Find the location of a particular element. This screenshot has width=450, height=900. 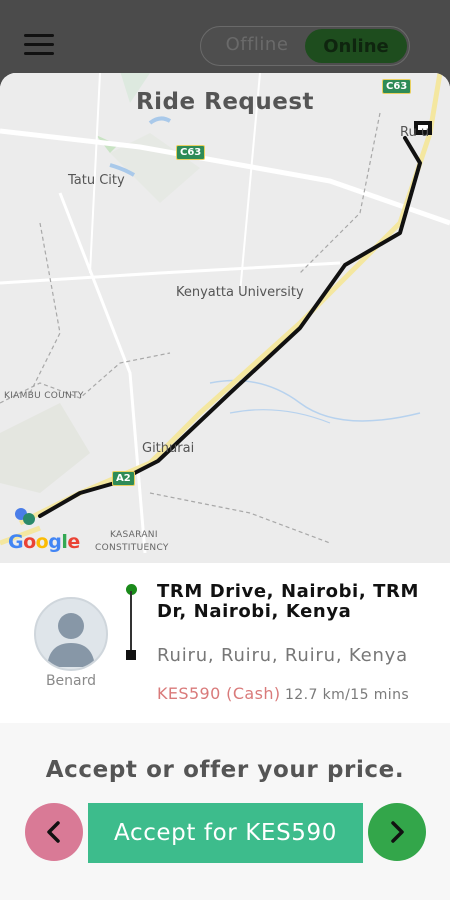

rider-name: Benard is located at coordinates (71, 681).